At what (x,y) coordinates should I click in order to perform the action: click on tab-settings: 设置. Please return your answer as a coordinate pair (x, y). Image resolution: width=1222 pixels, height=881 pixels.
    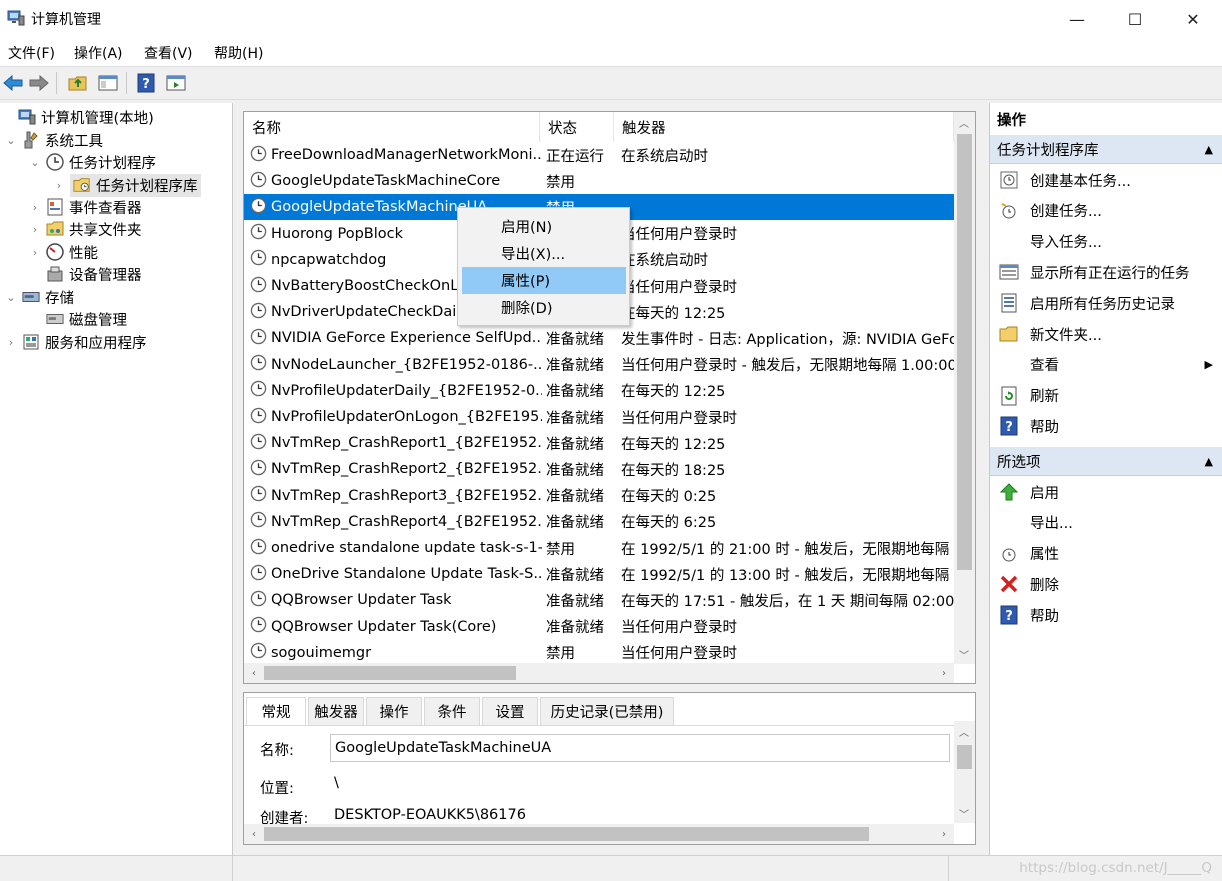
    Looking at the image, I should click on (510, 711).